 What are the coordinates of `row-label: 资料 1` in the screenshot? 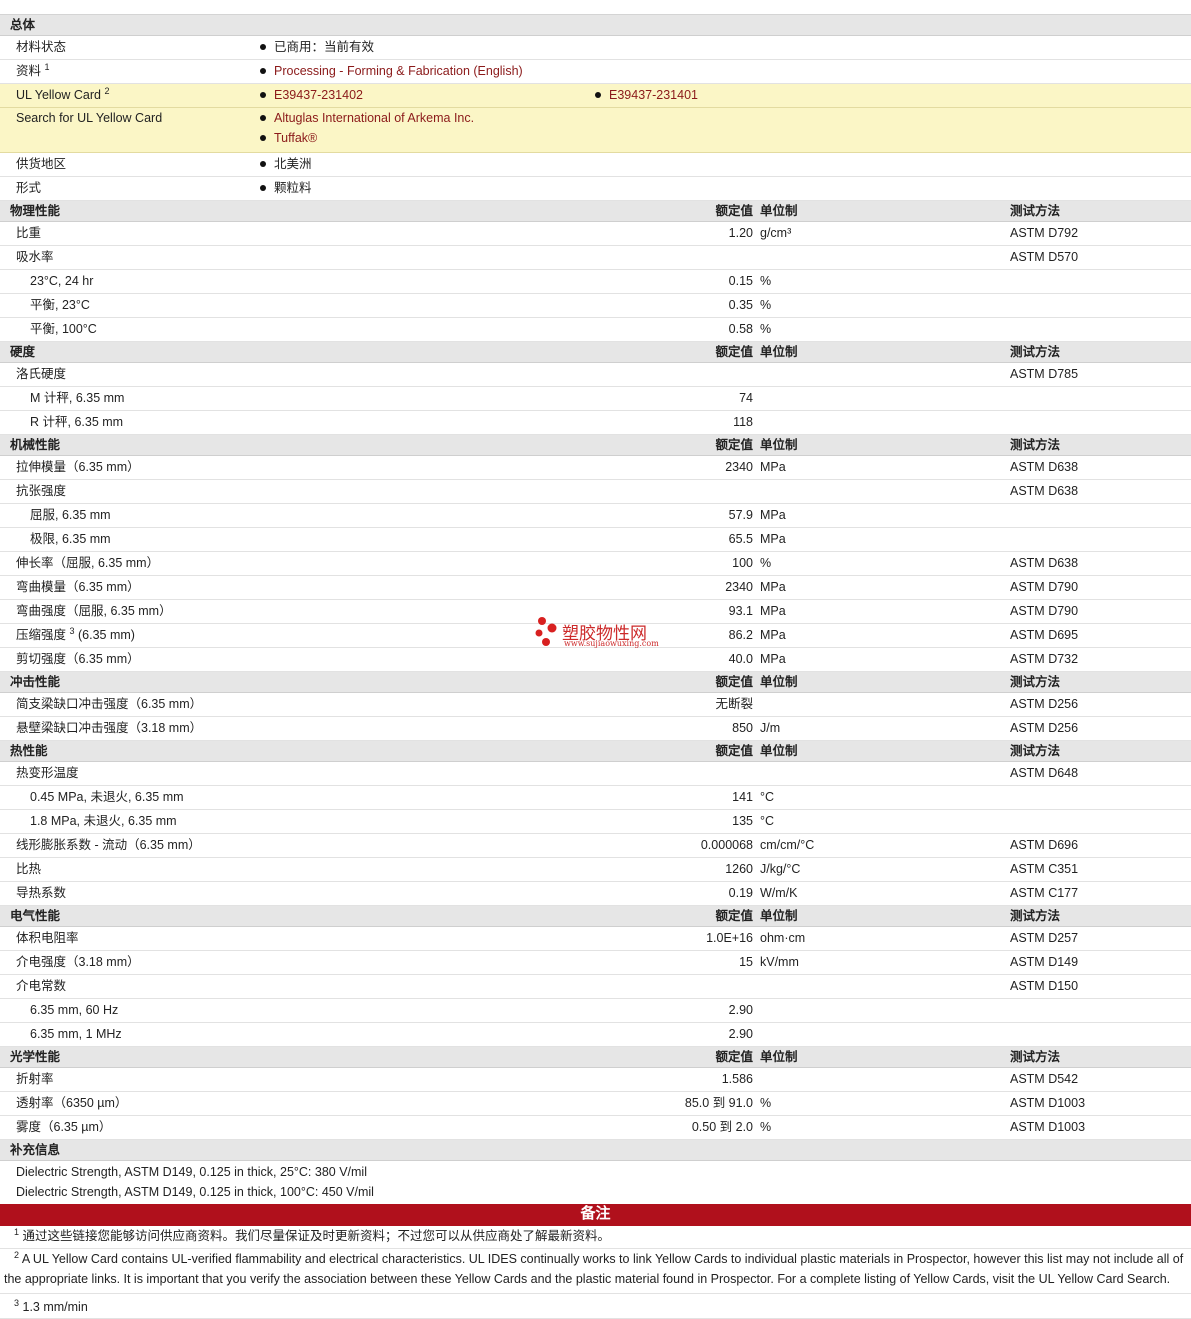 It's located at (33, 71).